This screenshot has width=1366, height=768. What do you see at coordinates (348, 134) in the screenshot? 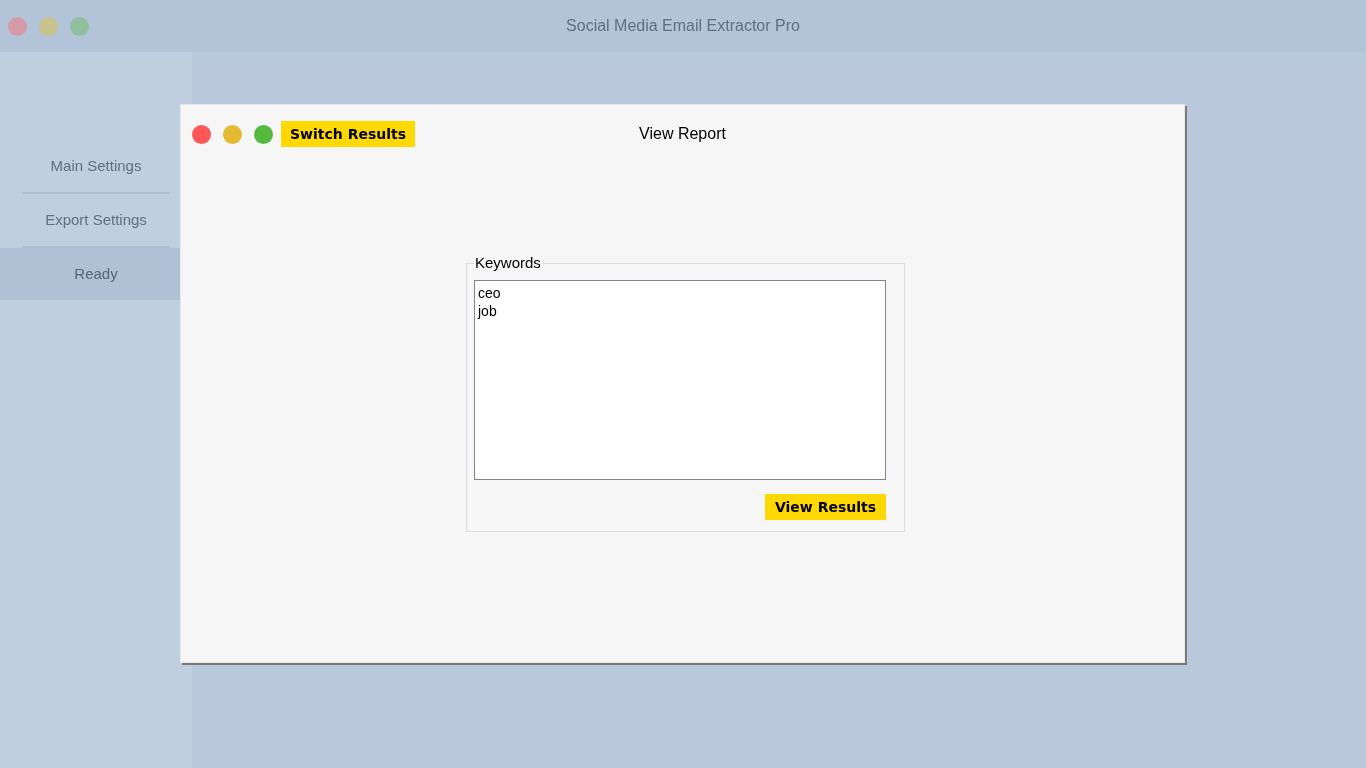
I see `switch-results-button: Switch Results` at bounding box center [348, 134].